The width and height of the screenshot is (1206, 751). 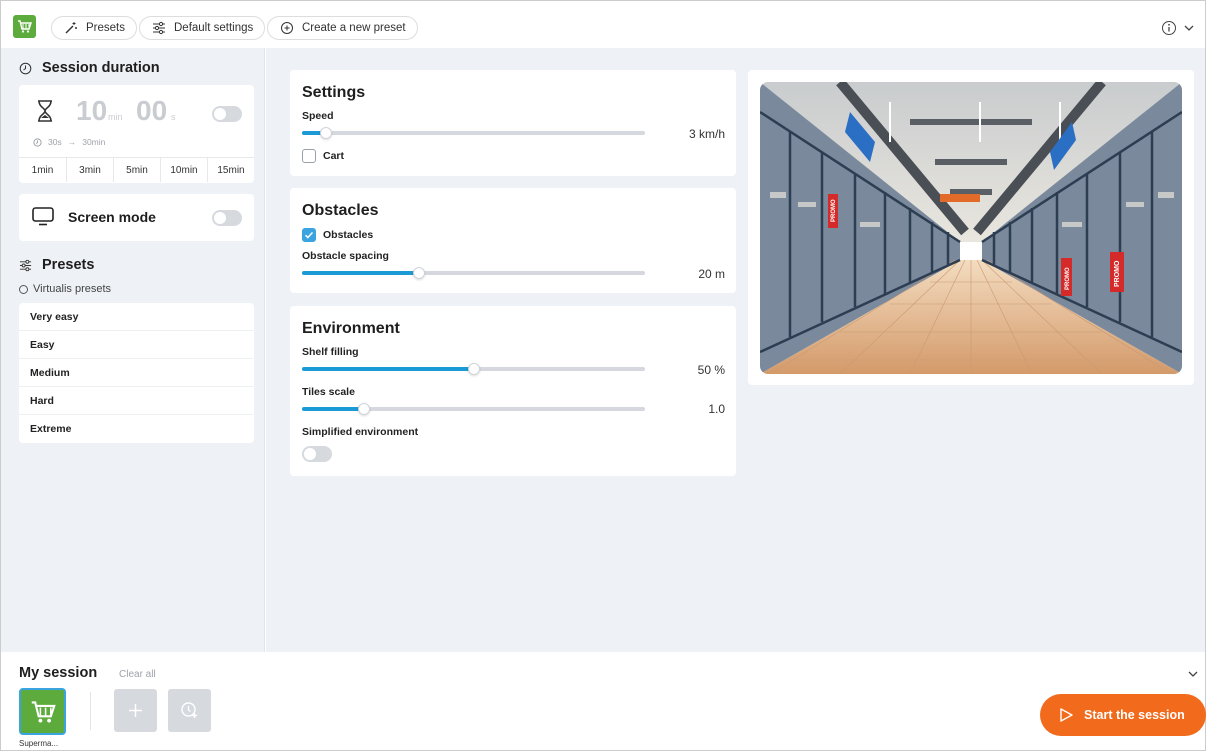 I want to click on obstacle-spacing-label: Obstacle spacing, so click(x=345, y=256).